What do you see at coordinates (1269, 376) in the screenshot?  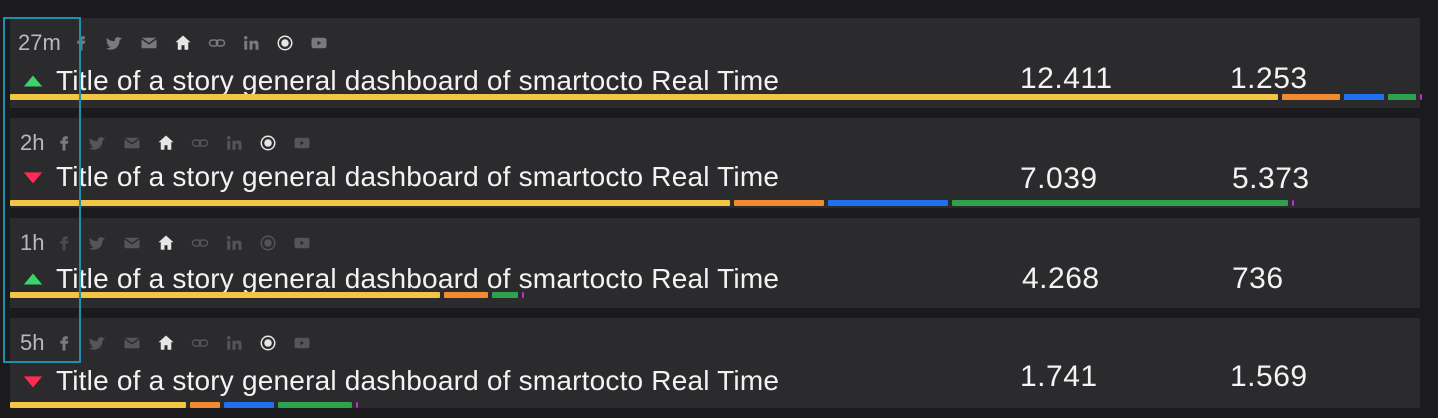 I see `metric-secondary: 1.569` at bounding box center [1269, 376].